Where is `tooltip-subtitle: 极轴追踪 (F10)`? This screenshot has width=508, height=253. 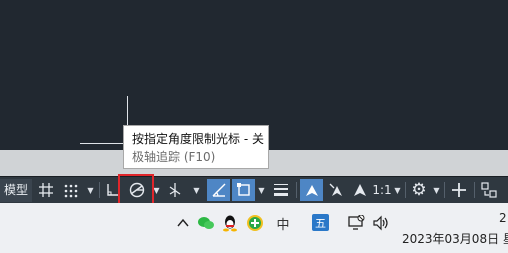 tooltip-subtitle: 极轴追踪 (F10) is located at coordinates (174, 157).